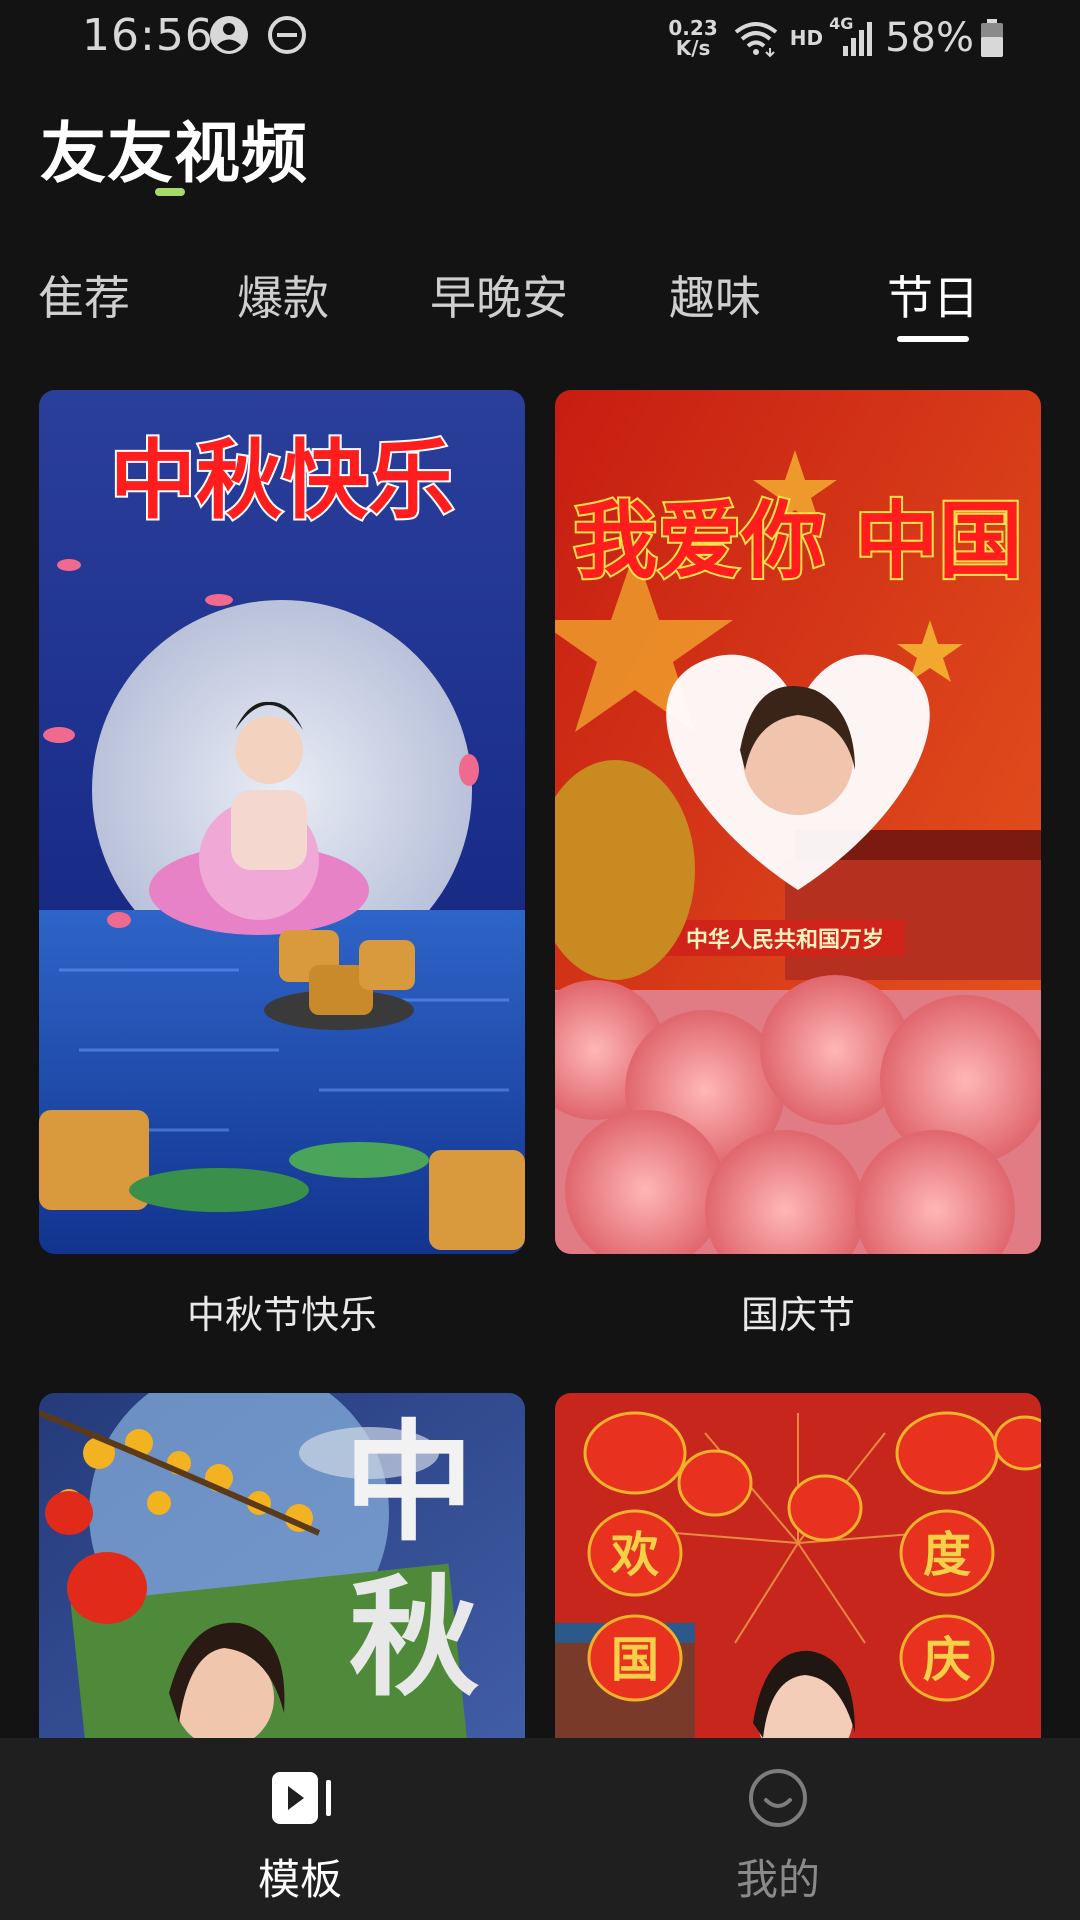 This screenshot has height=1920, width=1080. Describe the element at coordinates (84, 295) in the screenshot. I see `tab-recommend: 隹荐` at that location.